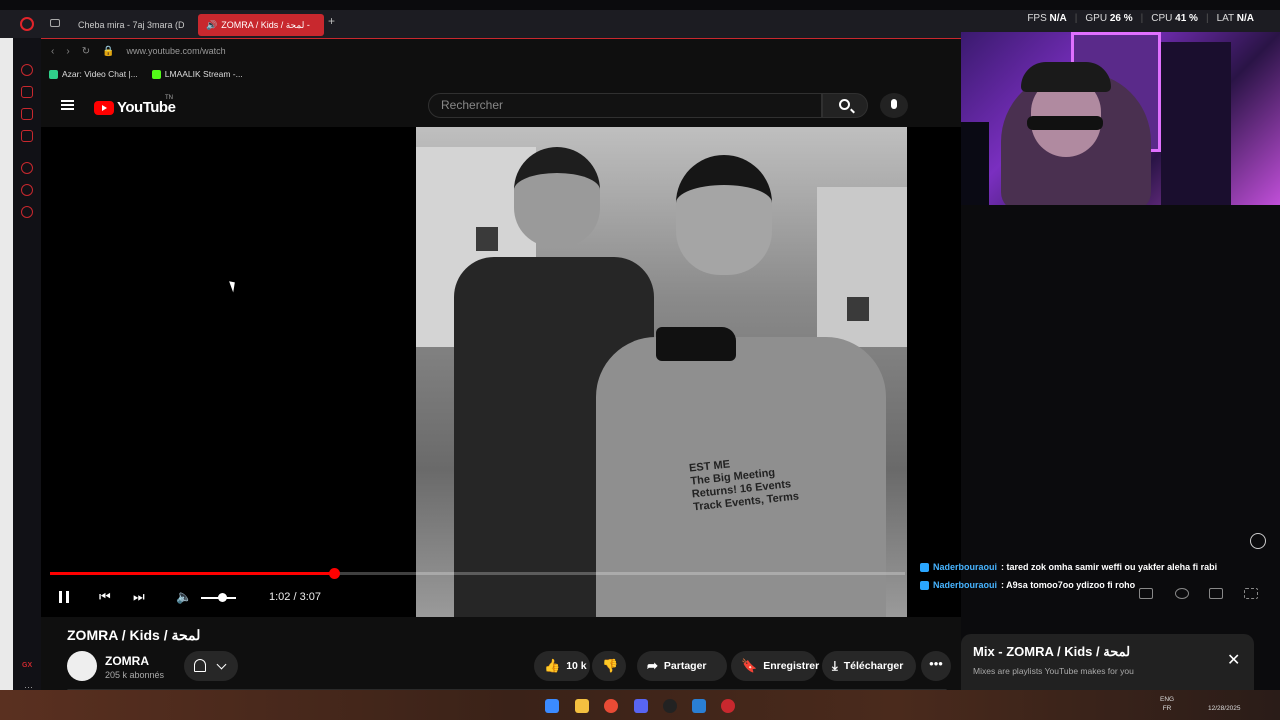 This screenshot has height=720, width=1280. I want to click on kick-favicon-icon, so click(156, 75).